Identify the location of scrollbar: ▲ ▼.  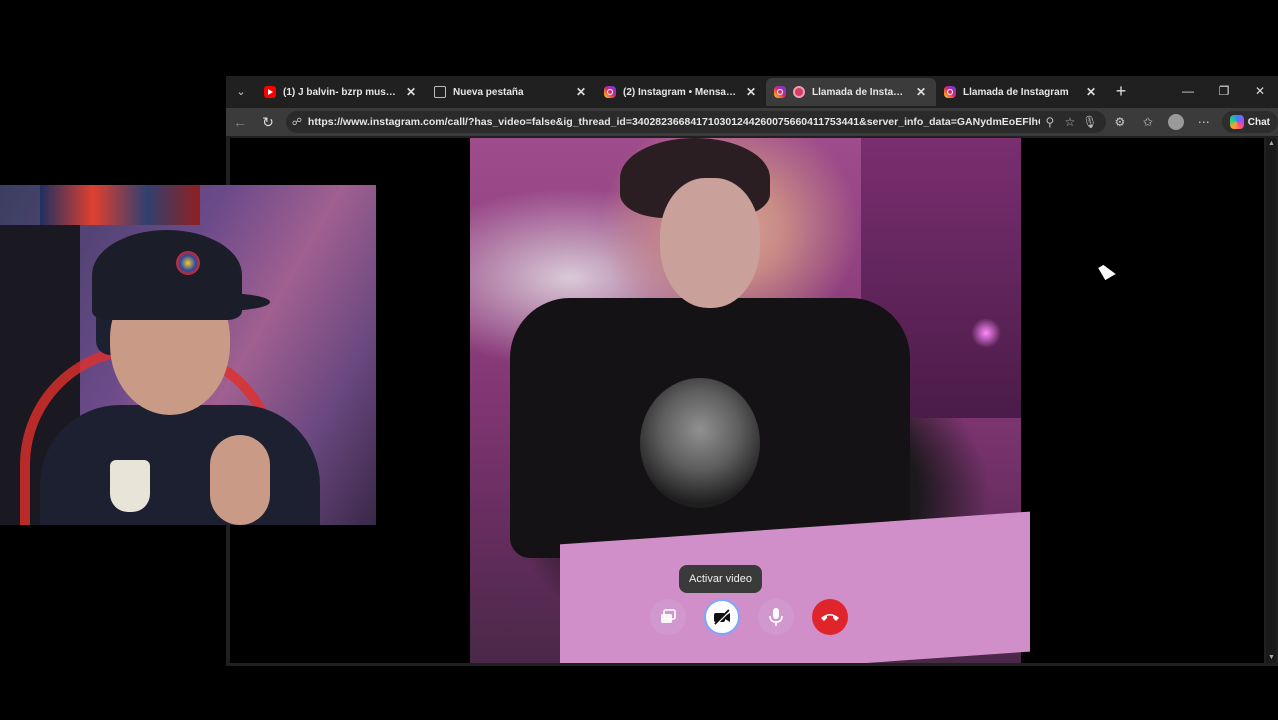
(1271, 400).